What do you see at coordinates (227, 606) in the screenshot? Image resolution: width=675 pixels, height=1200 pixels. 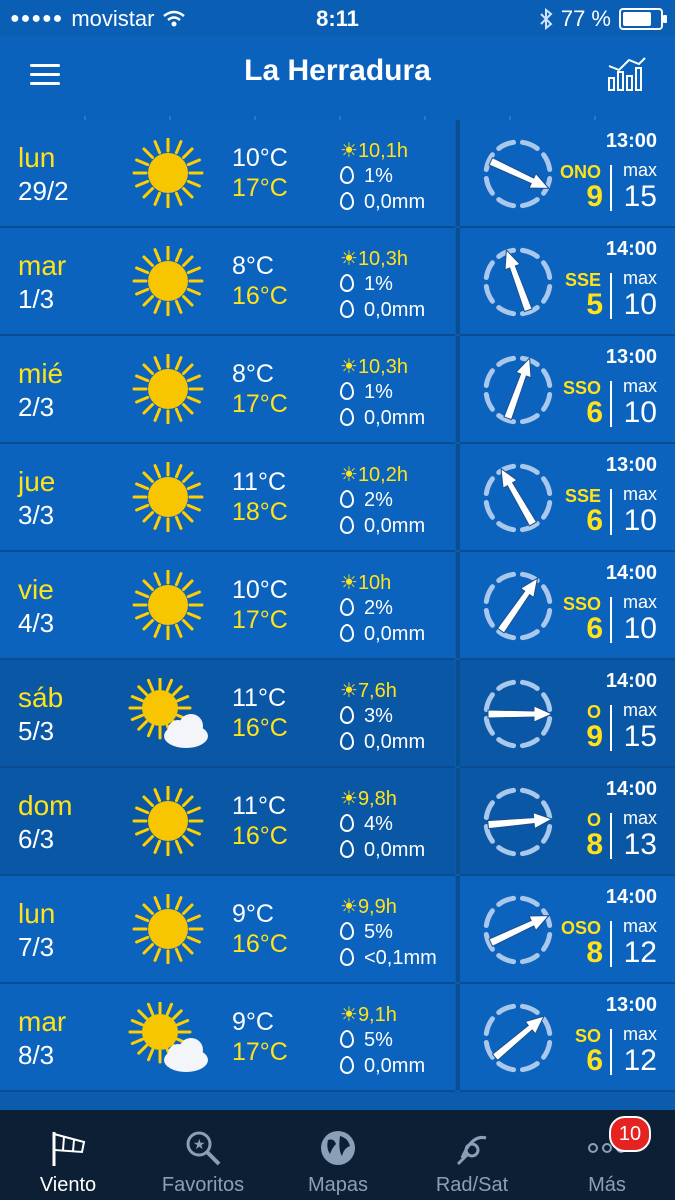 I see `day-summary: vie 4/3 10°C 17°C ☀10h 2% 0,0mm` at bounding box center [227, 606].